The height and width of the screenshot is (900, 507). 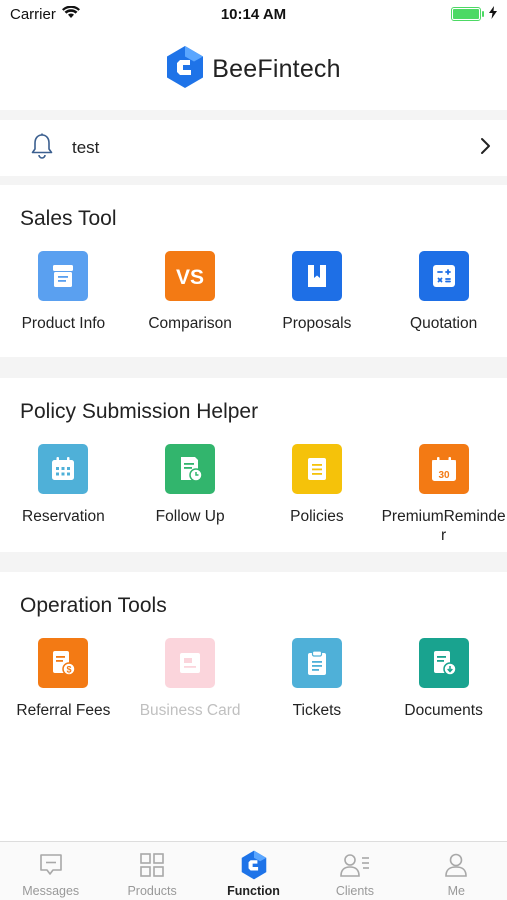 What do you see at coordinates (63, 710) in the screenshot?
I see `tool-label: Referral Fees` at bounding box center [63, 710].